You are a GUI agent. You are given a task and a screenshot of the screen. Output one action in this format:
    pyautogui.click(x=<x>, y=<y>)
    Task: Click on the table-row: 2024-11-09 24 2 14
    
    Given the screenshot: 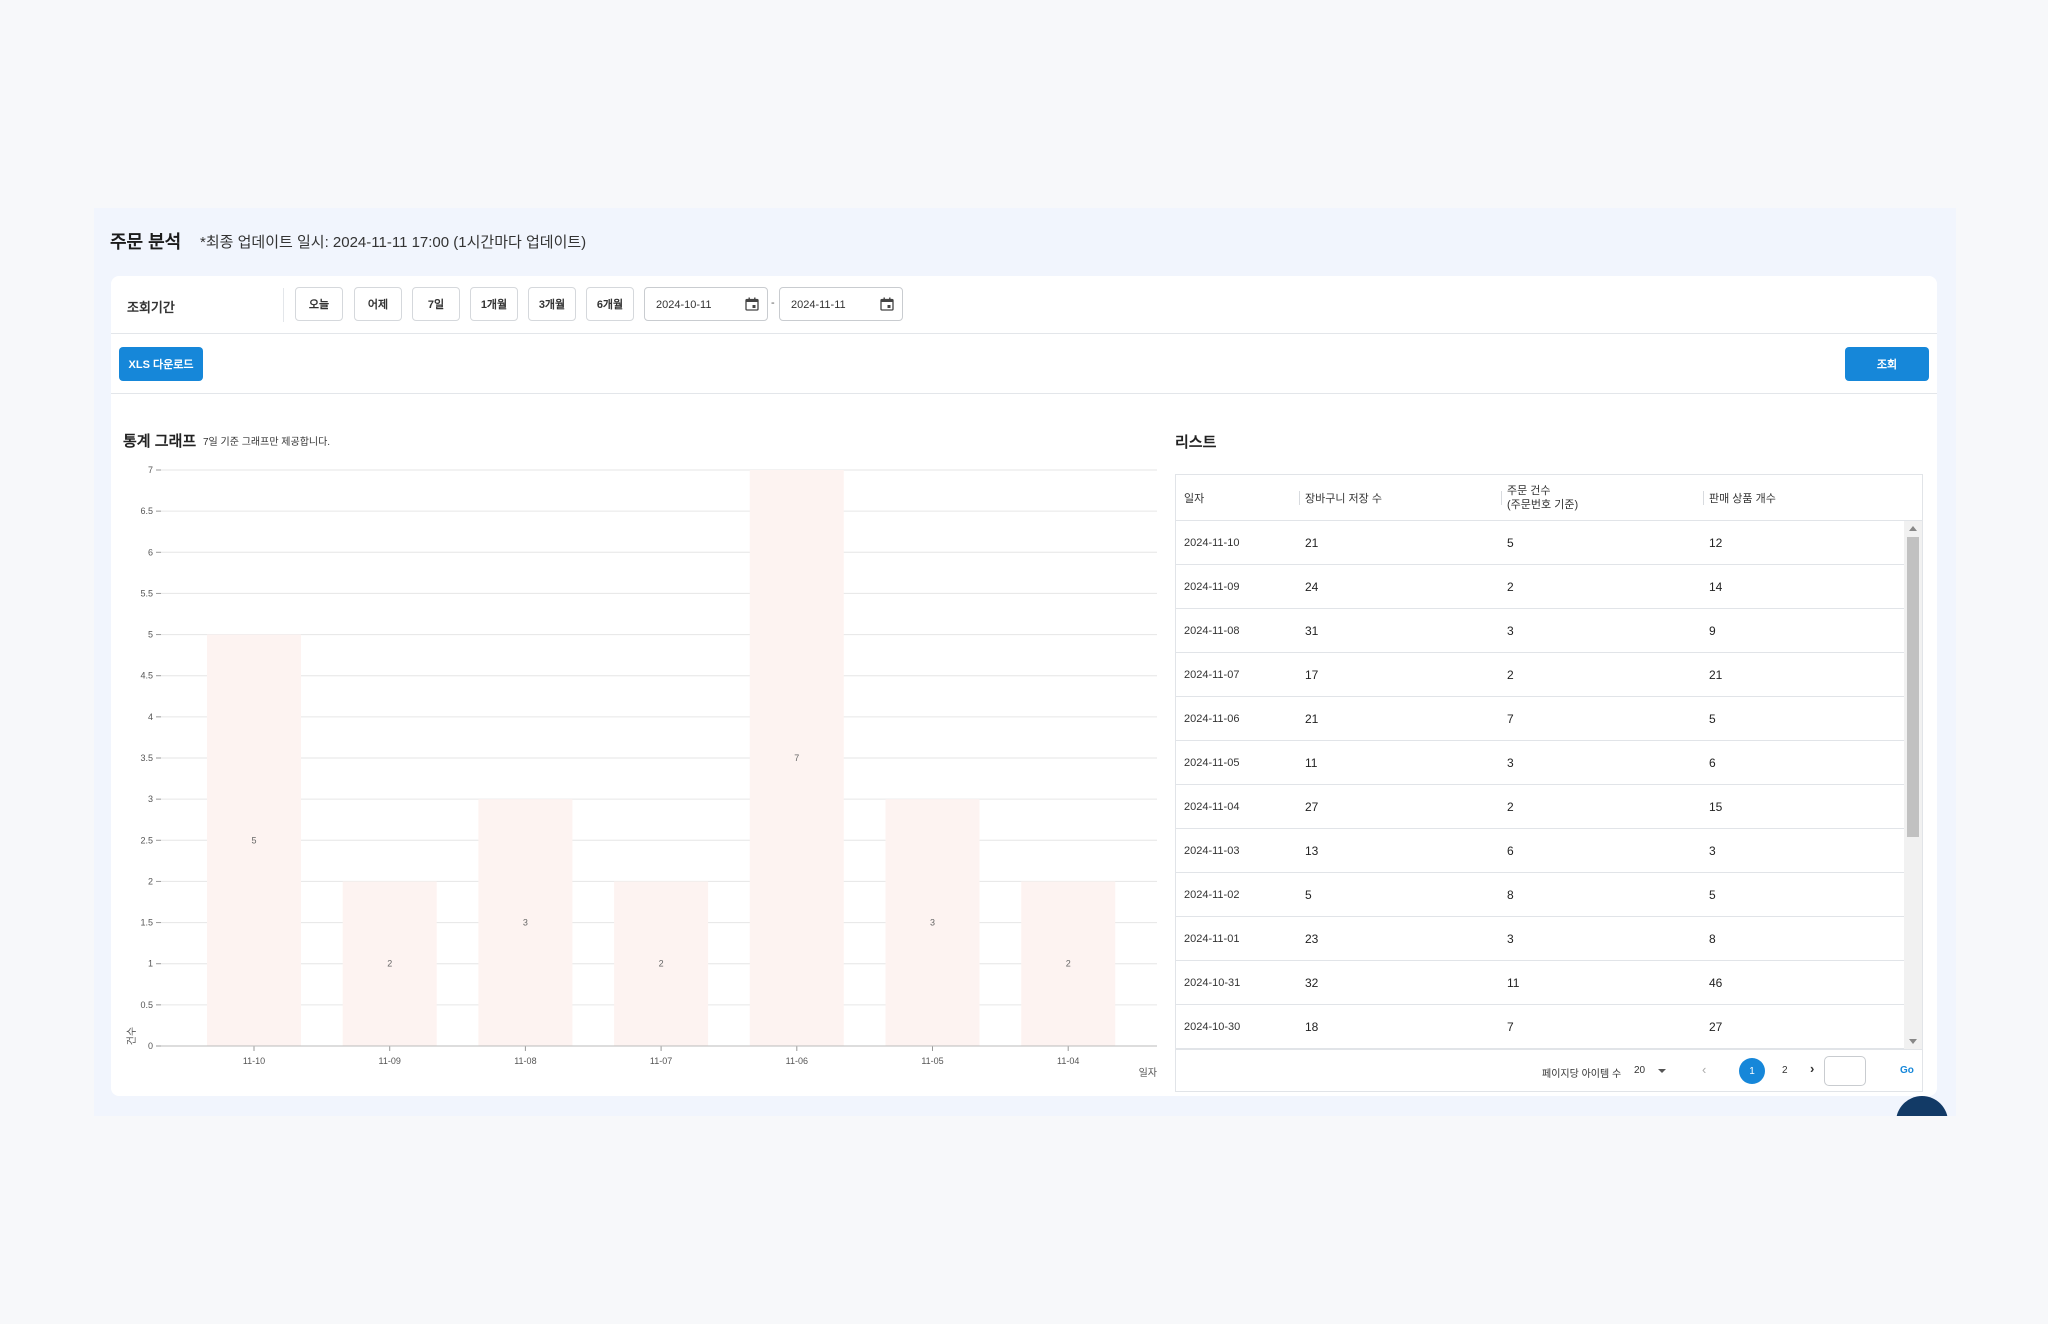 What is the action you would take?
    pyautogui.click(x=1541, y=587)
    